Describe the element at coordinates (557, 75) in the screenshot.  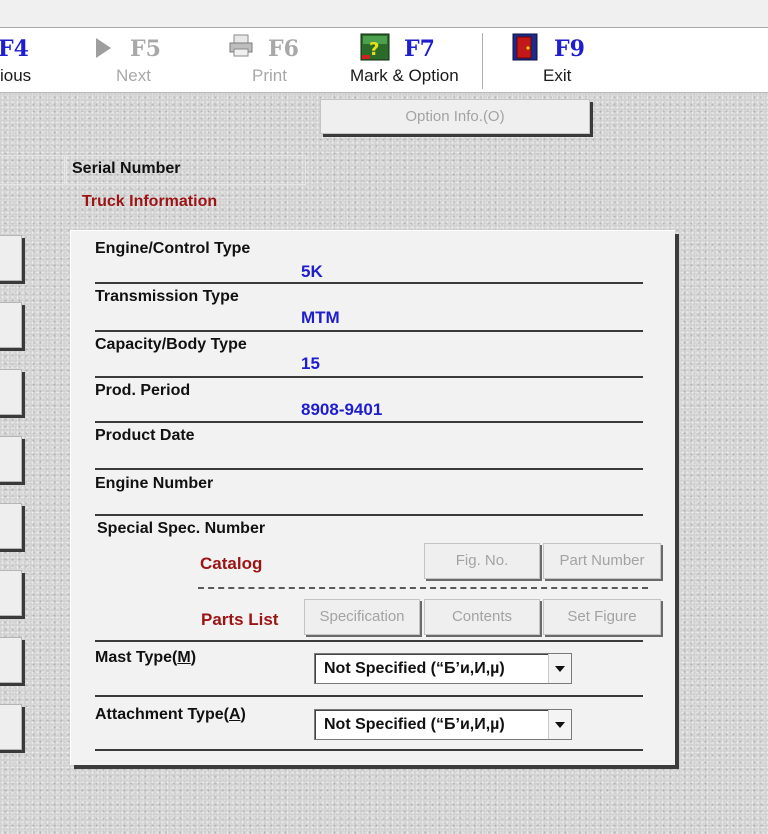
I see `exit-label: Exit` at that location.